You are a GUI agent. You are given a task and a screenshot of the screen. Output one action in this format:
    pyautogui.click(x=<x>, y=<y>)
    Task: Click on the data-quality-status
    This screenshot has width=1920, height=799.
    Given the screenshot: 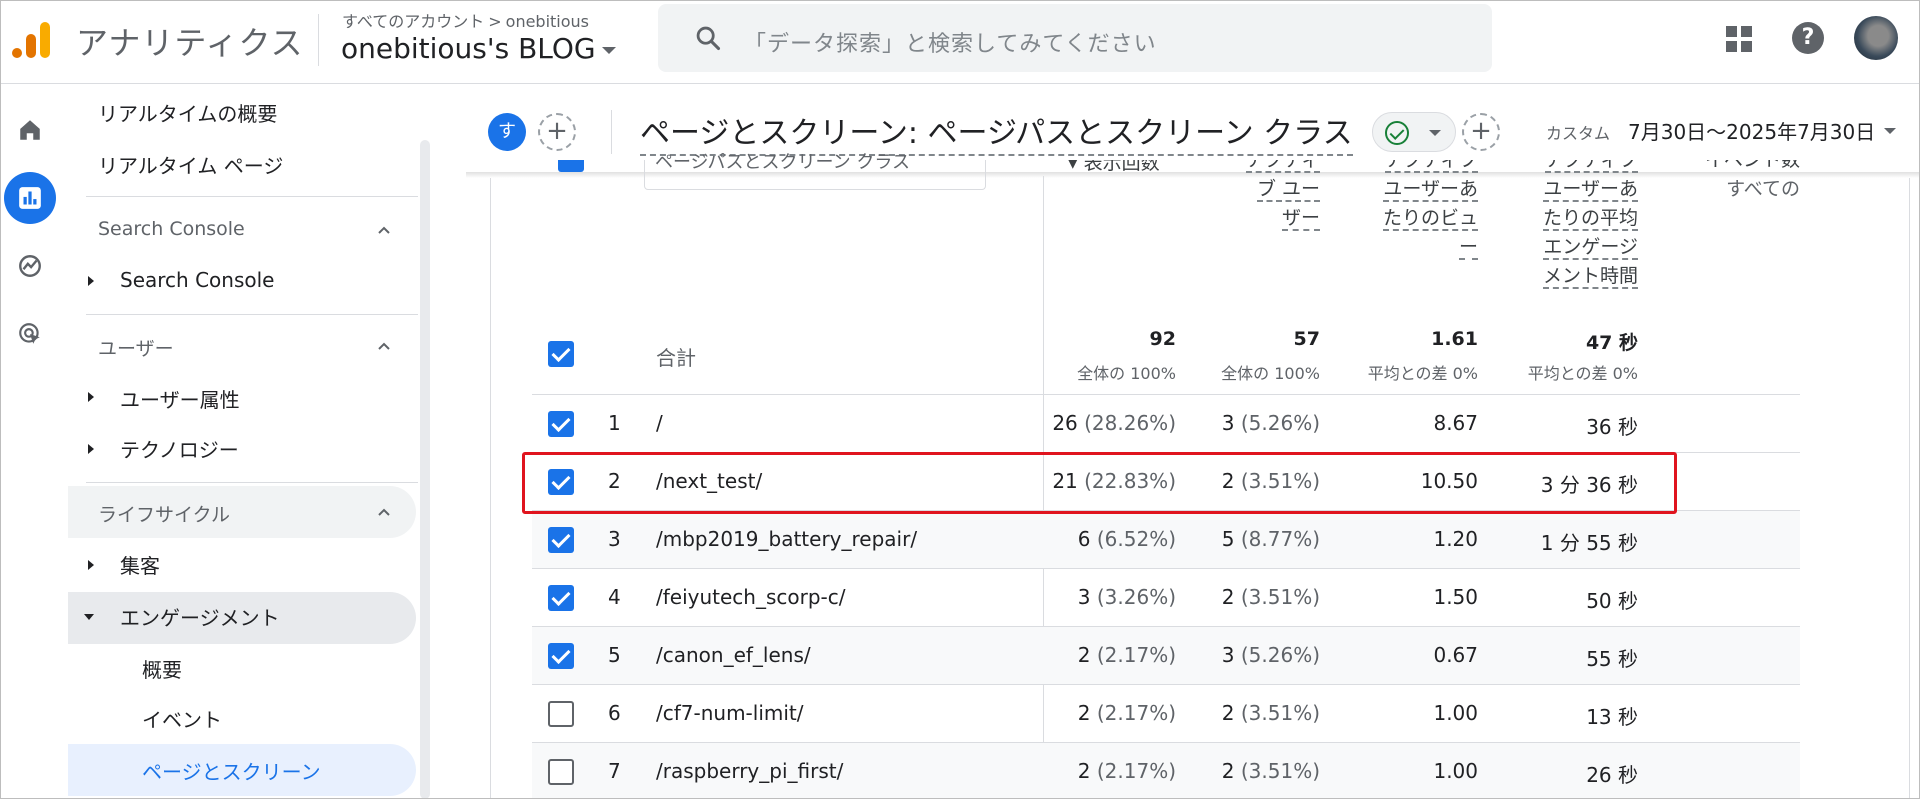 What is the action you would take?
    pyautogui.click(x=1414, y=132)
    